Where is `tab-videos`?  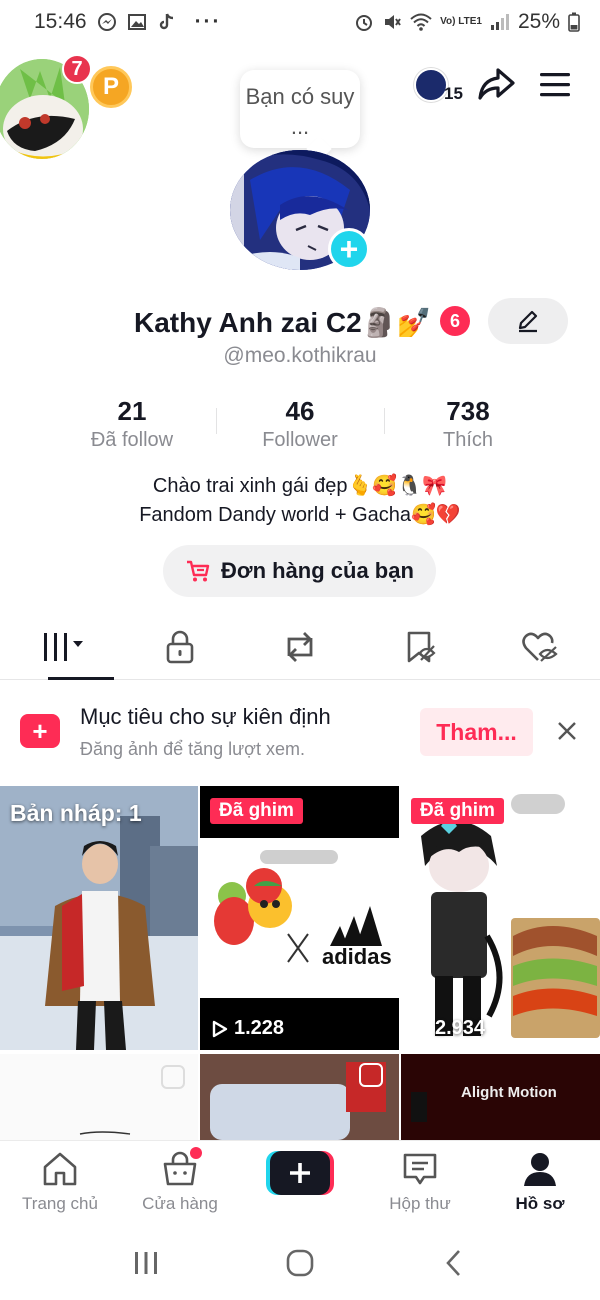
tab-videos is located at coordinates (60, 647).